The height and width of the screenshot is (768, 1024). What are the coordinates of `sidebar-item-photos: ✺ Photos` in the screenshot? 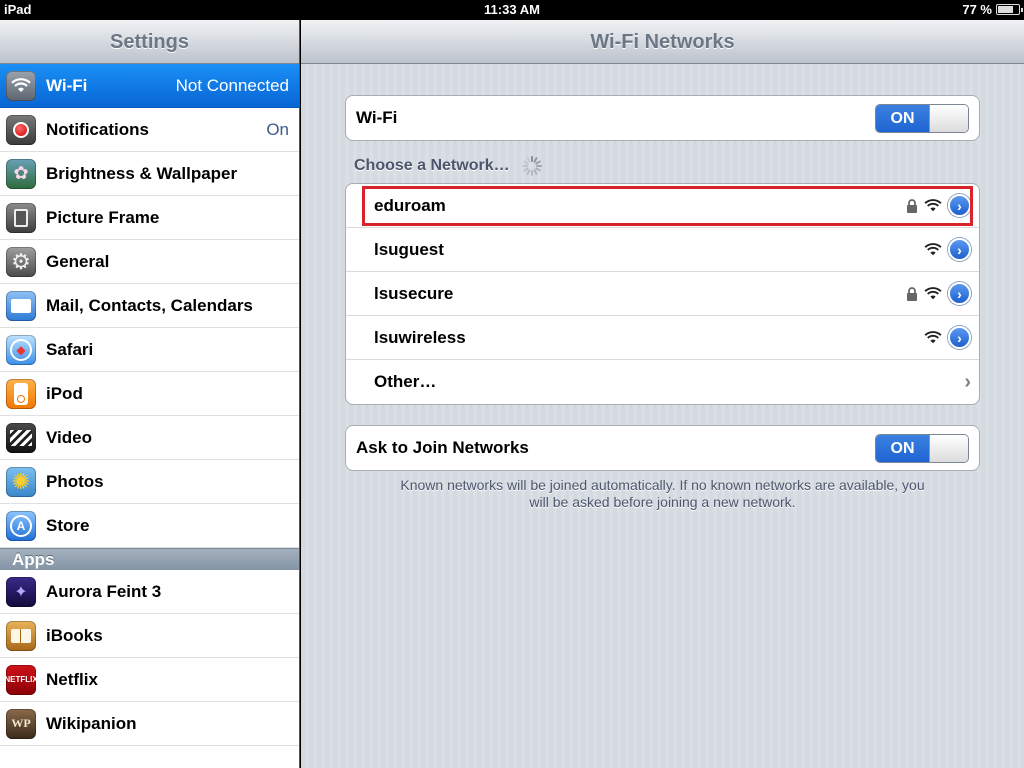 It's located at (149, 482).